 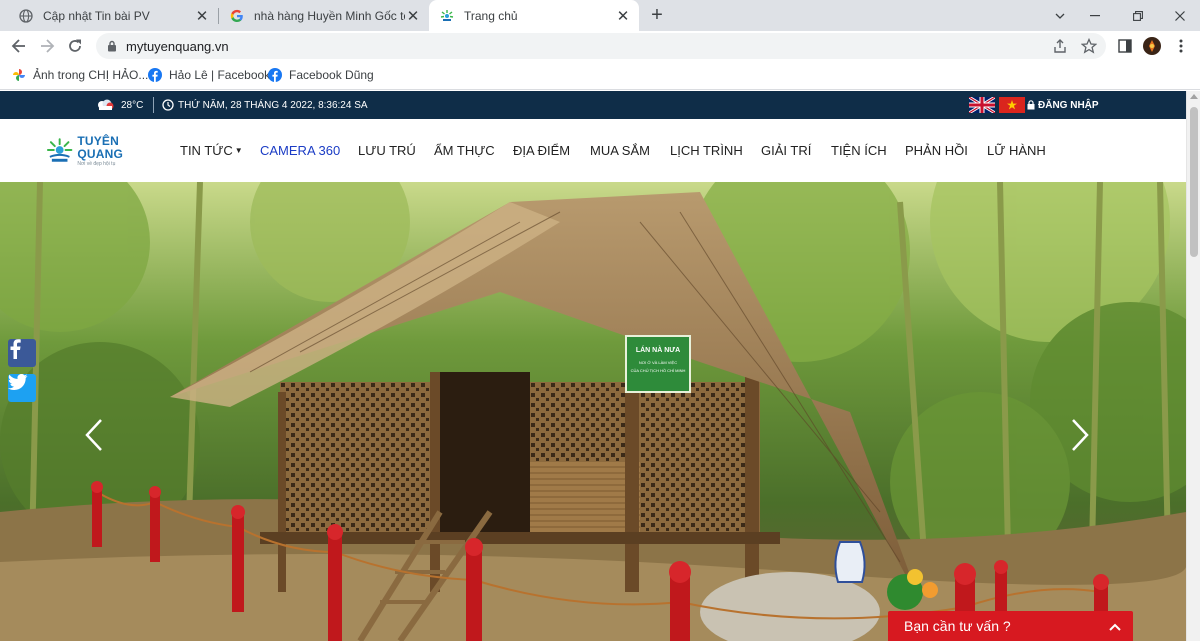 I want to click on menu-item-phan-hoi: PHẢN HỒI, so click(x=936, y=150).